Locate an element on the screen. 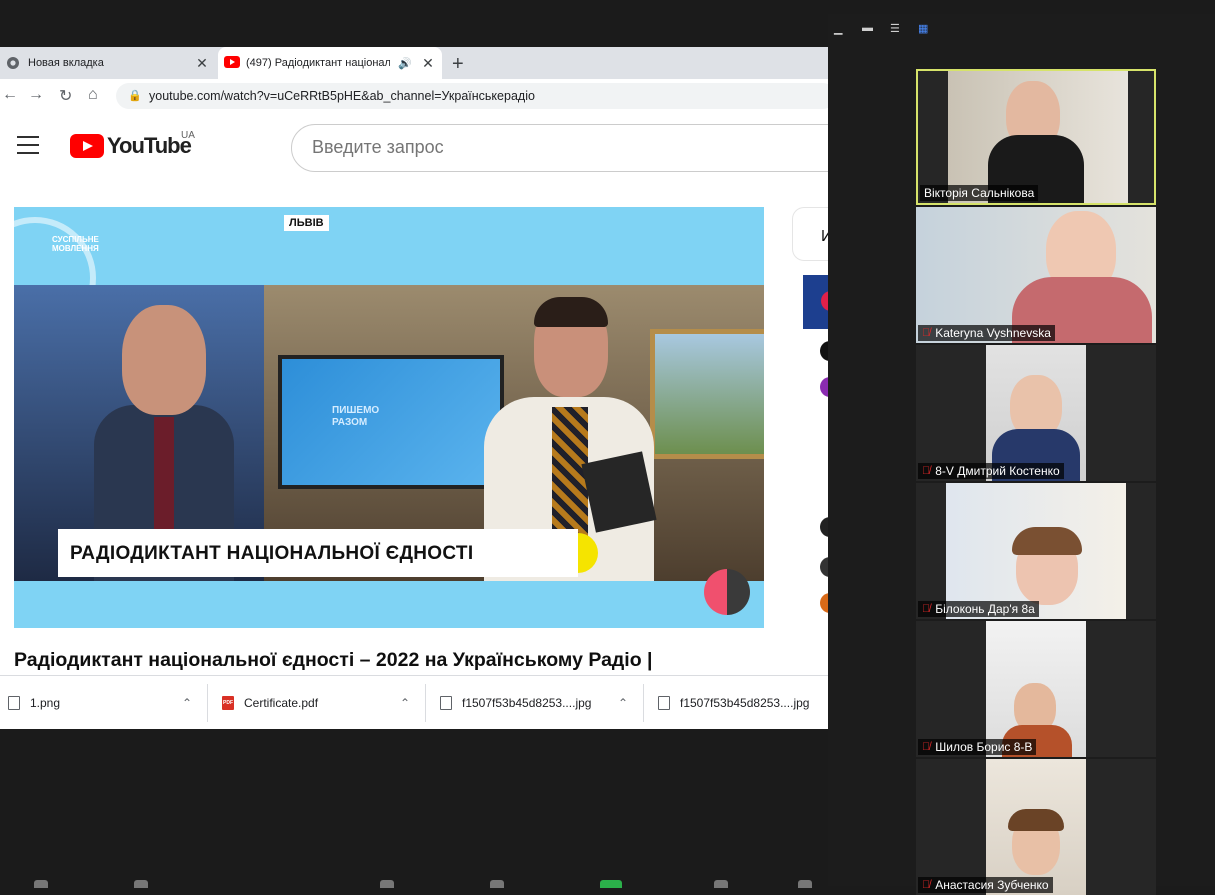  participant-name: Вікторія Сальнікова is located at coordinates (979, 193).